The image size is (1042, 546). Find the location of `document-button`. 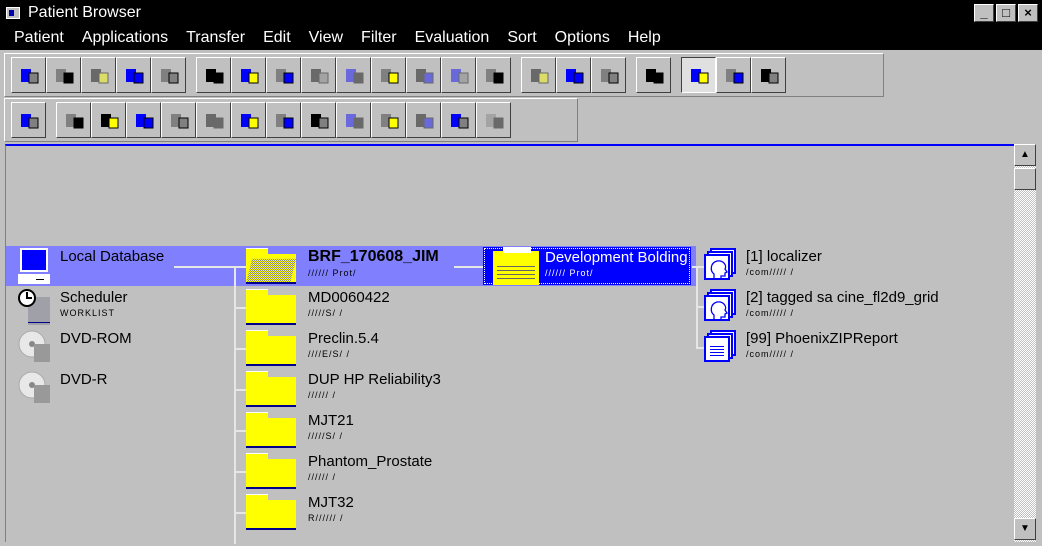

document-button is located at coordinates (283, 75).